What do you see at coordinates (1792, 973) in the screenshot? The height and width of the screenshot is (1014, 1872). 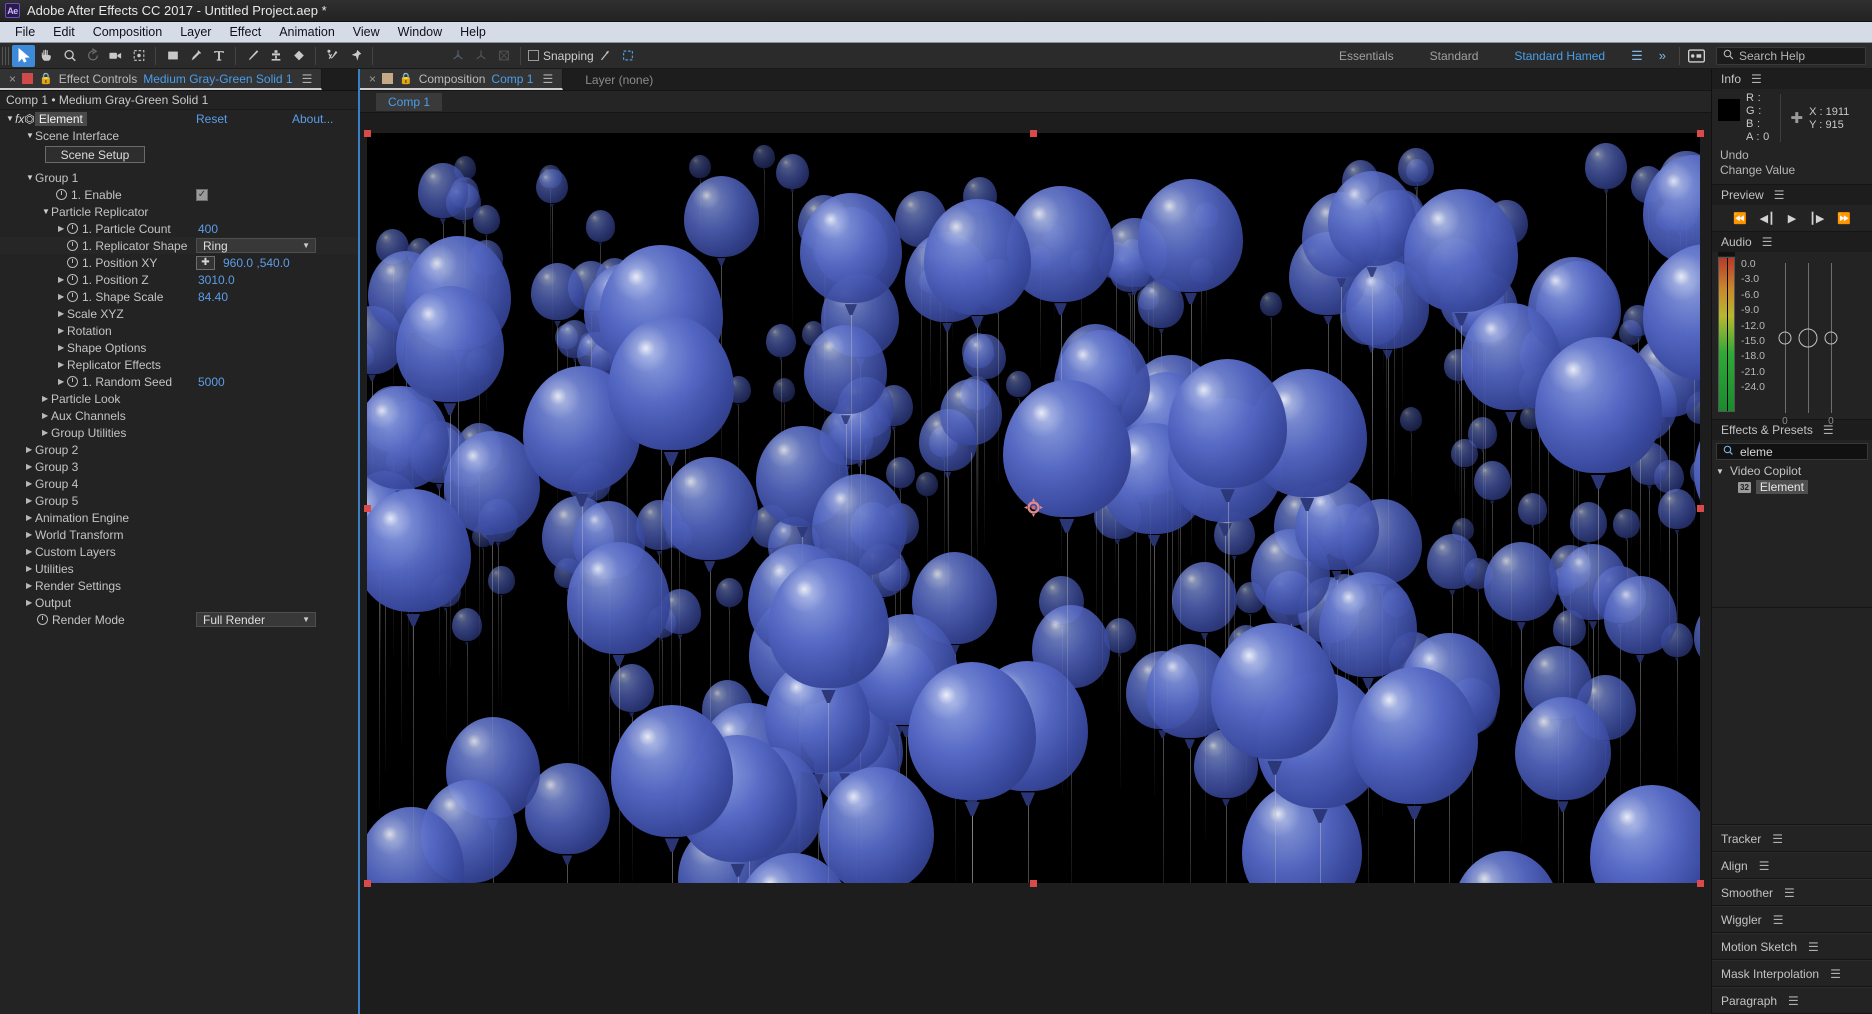 I see `mask-interpolation-panel-header: Mask Interpolation ☰` at bounding box center [1792, 973].